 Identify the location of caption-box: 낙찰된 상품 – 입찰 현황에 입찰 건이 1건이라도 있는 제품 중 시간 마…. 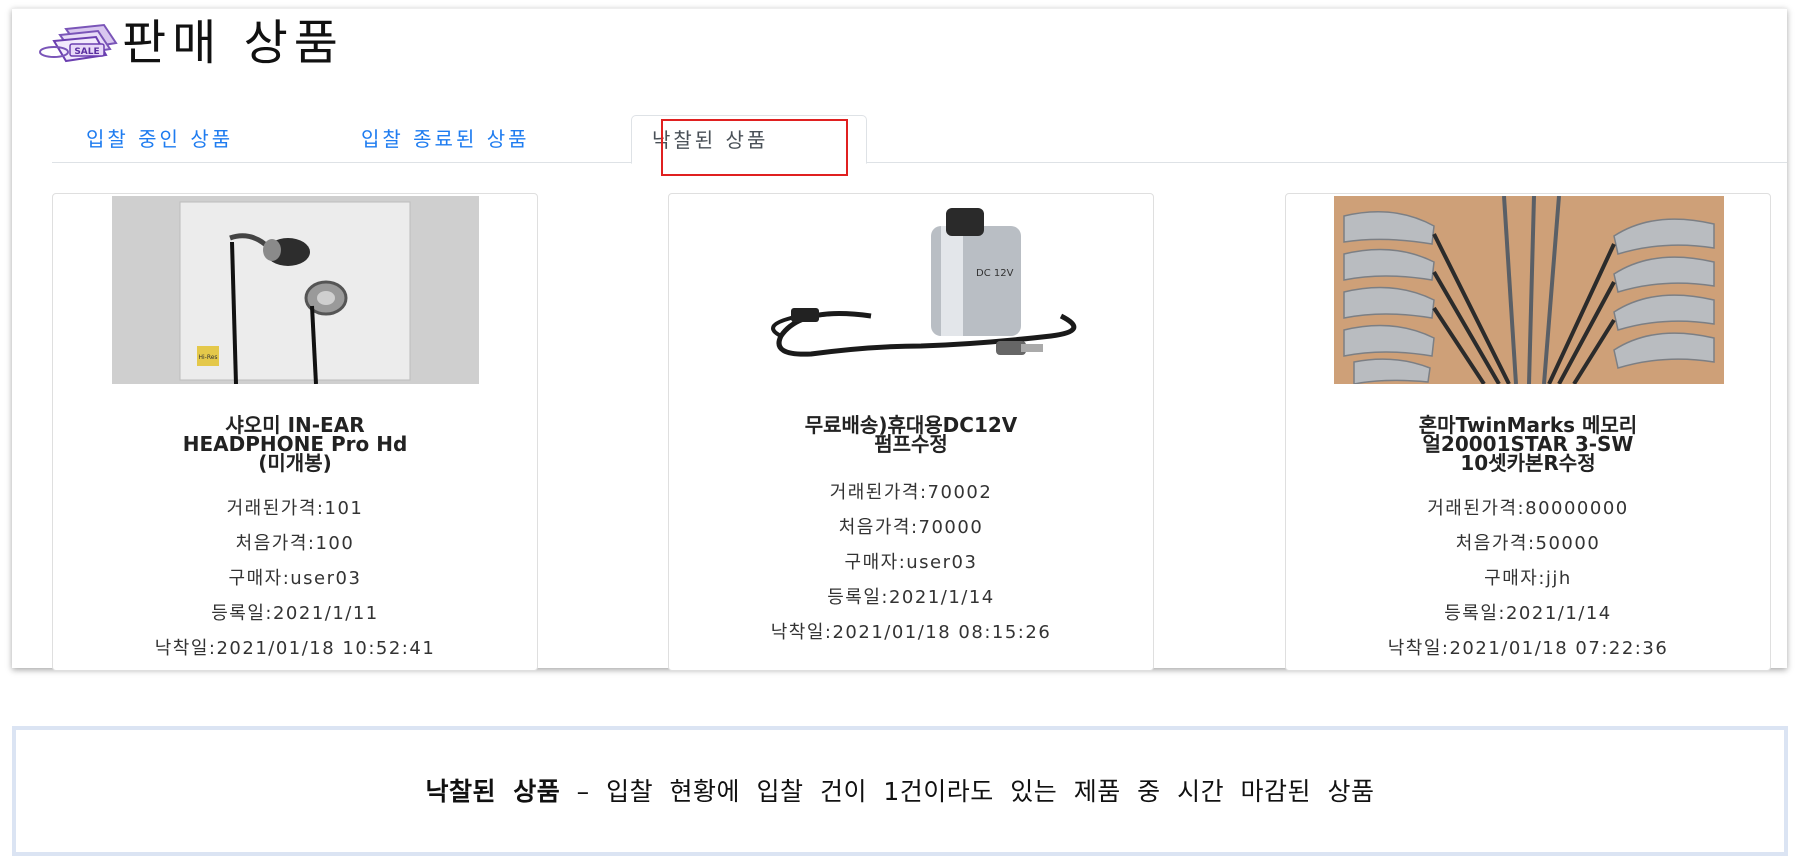
(900, 791).